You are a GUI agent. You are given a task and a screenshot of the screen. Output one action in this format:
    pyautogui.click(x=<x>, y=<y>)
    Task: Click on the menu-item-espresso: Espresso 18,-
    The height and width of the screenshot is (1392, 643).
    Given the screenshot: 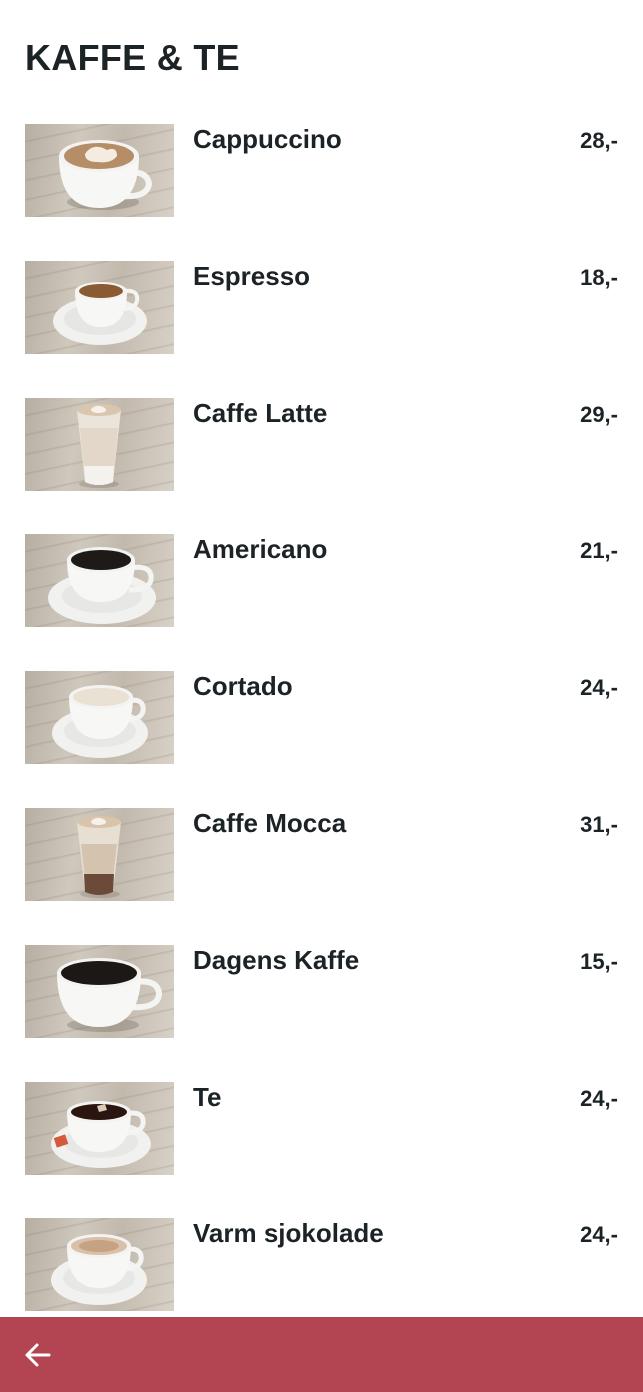 What is the action you would take?
    pyautogui.click(x=321, y=329)
    